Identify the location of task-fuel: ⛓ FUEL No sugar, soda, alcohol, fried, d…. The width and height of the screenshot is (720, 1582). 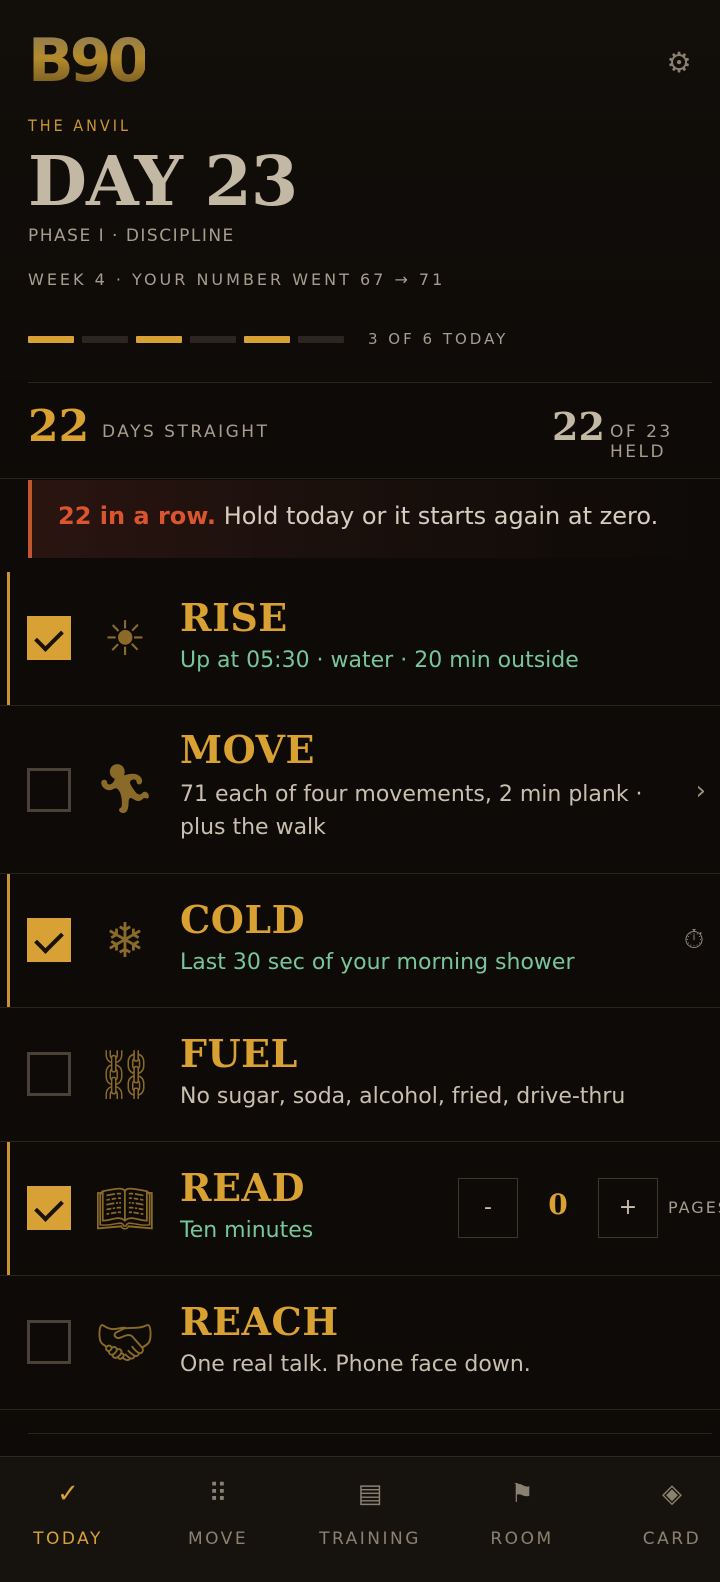
(360, 1075).